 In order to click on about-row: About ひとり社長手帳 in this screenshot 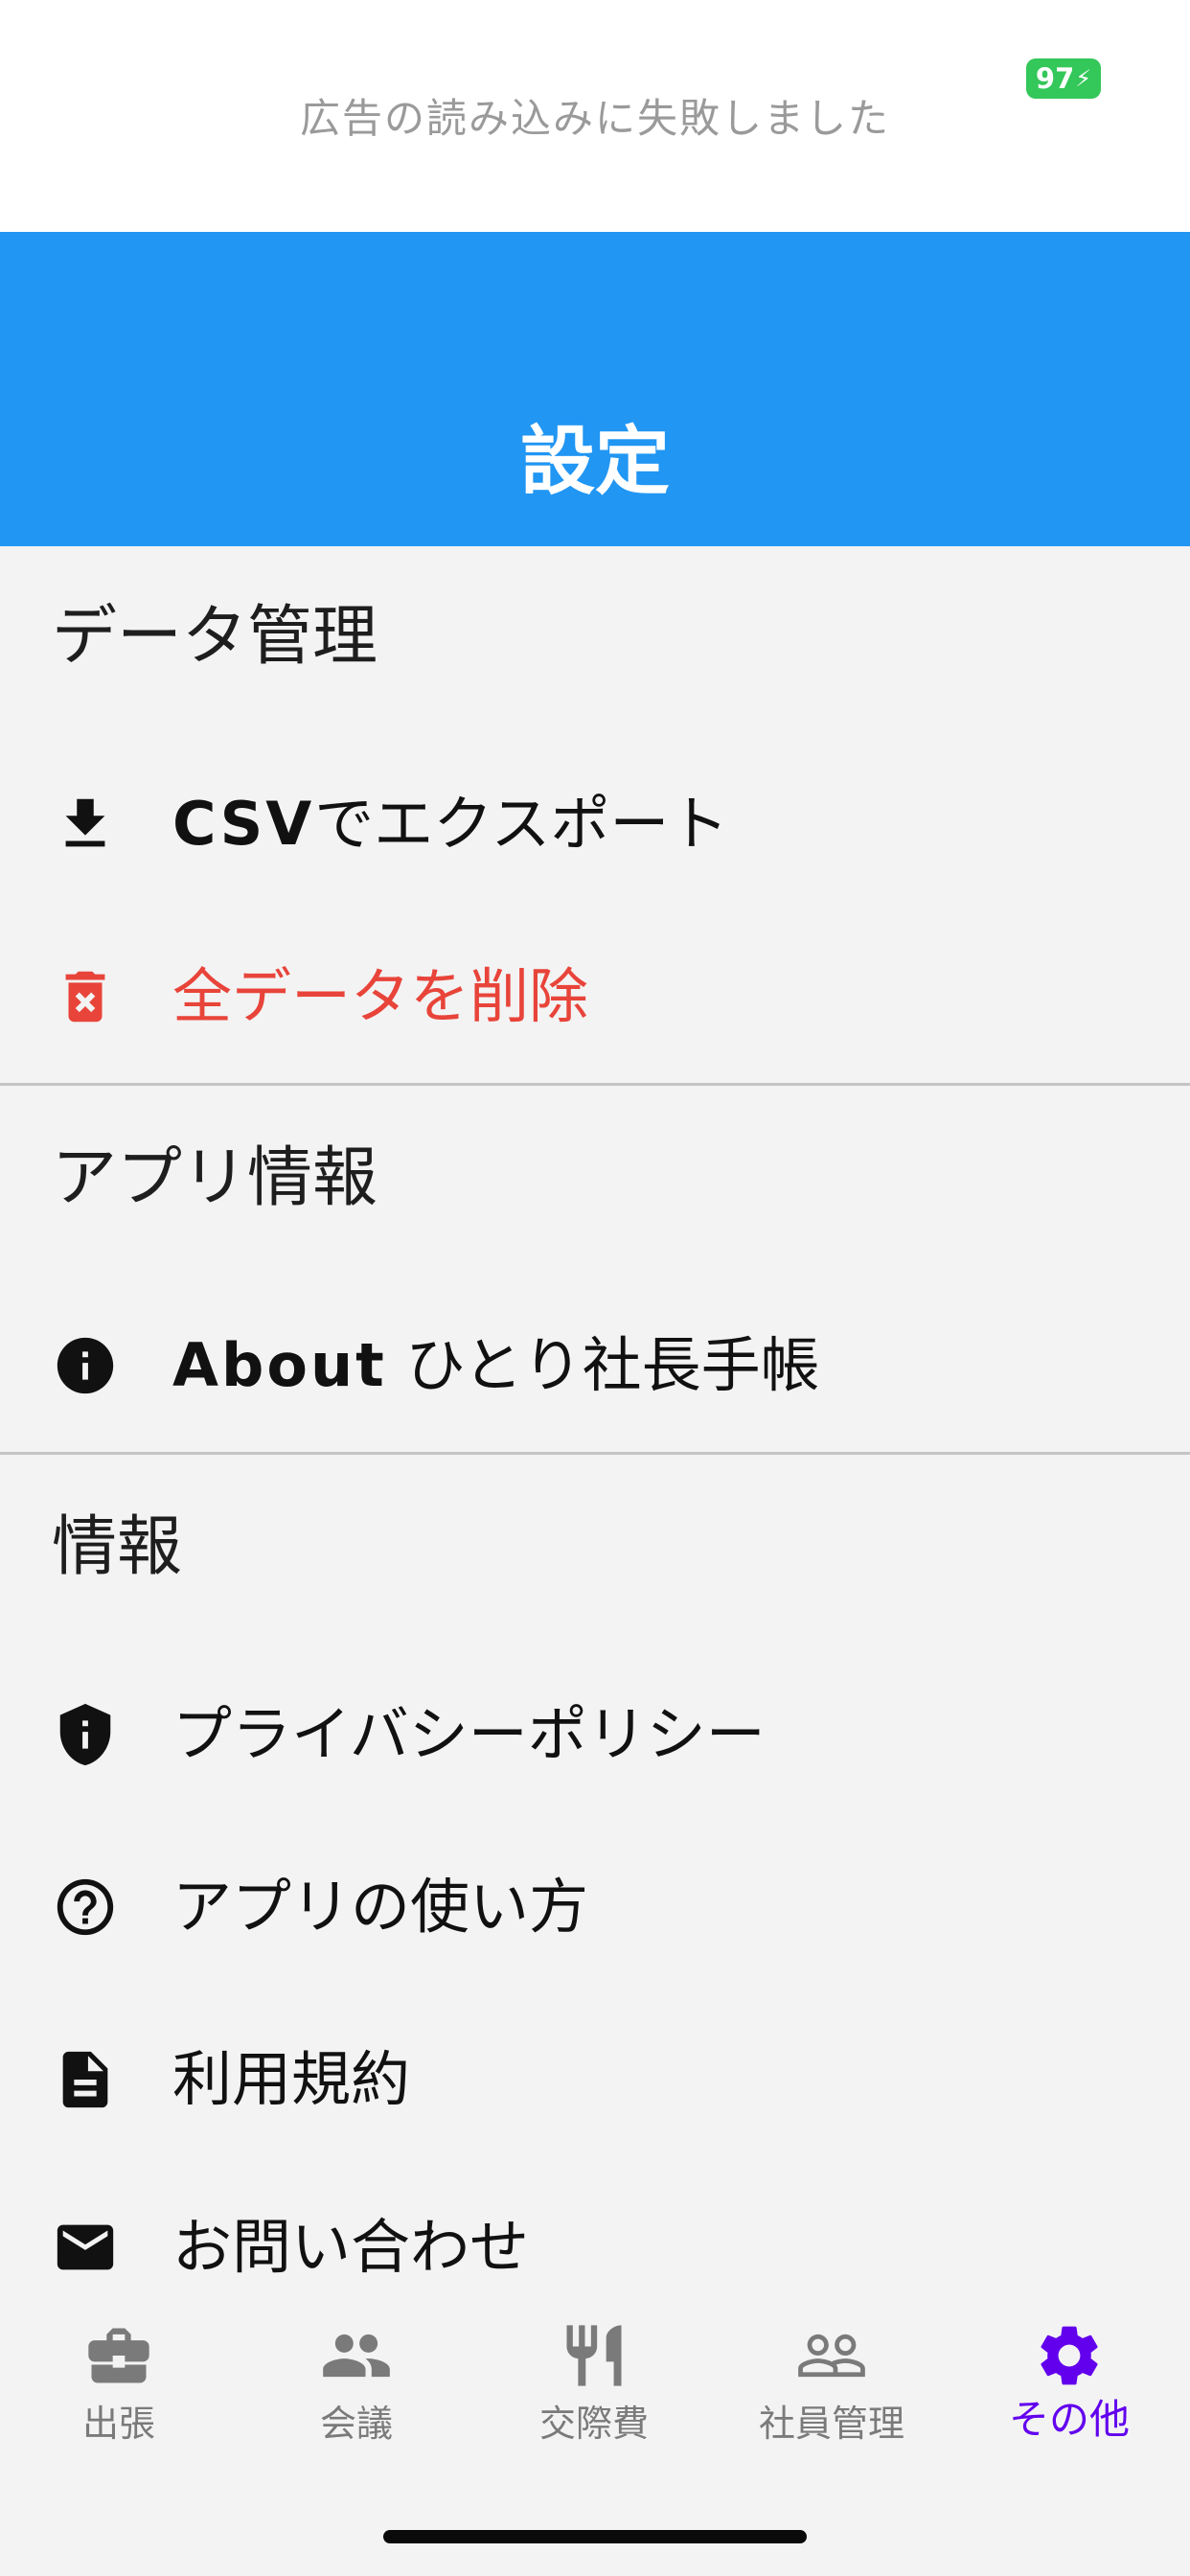, I will do `click(595, 1365)`.